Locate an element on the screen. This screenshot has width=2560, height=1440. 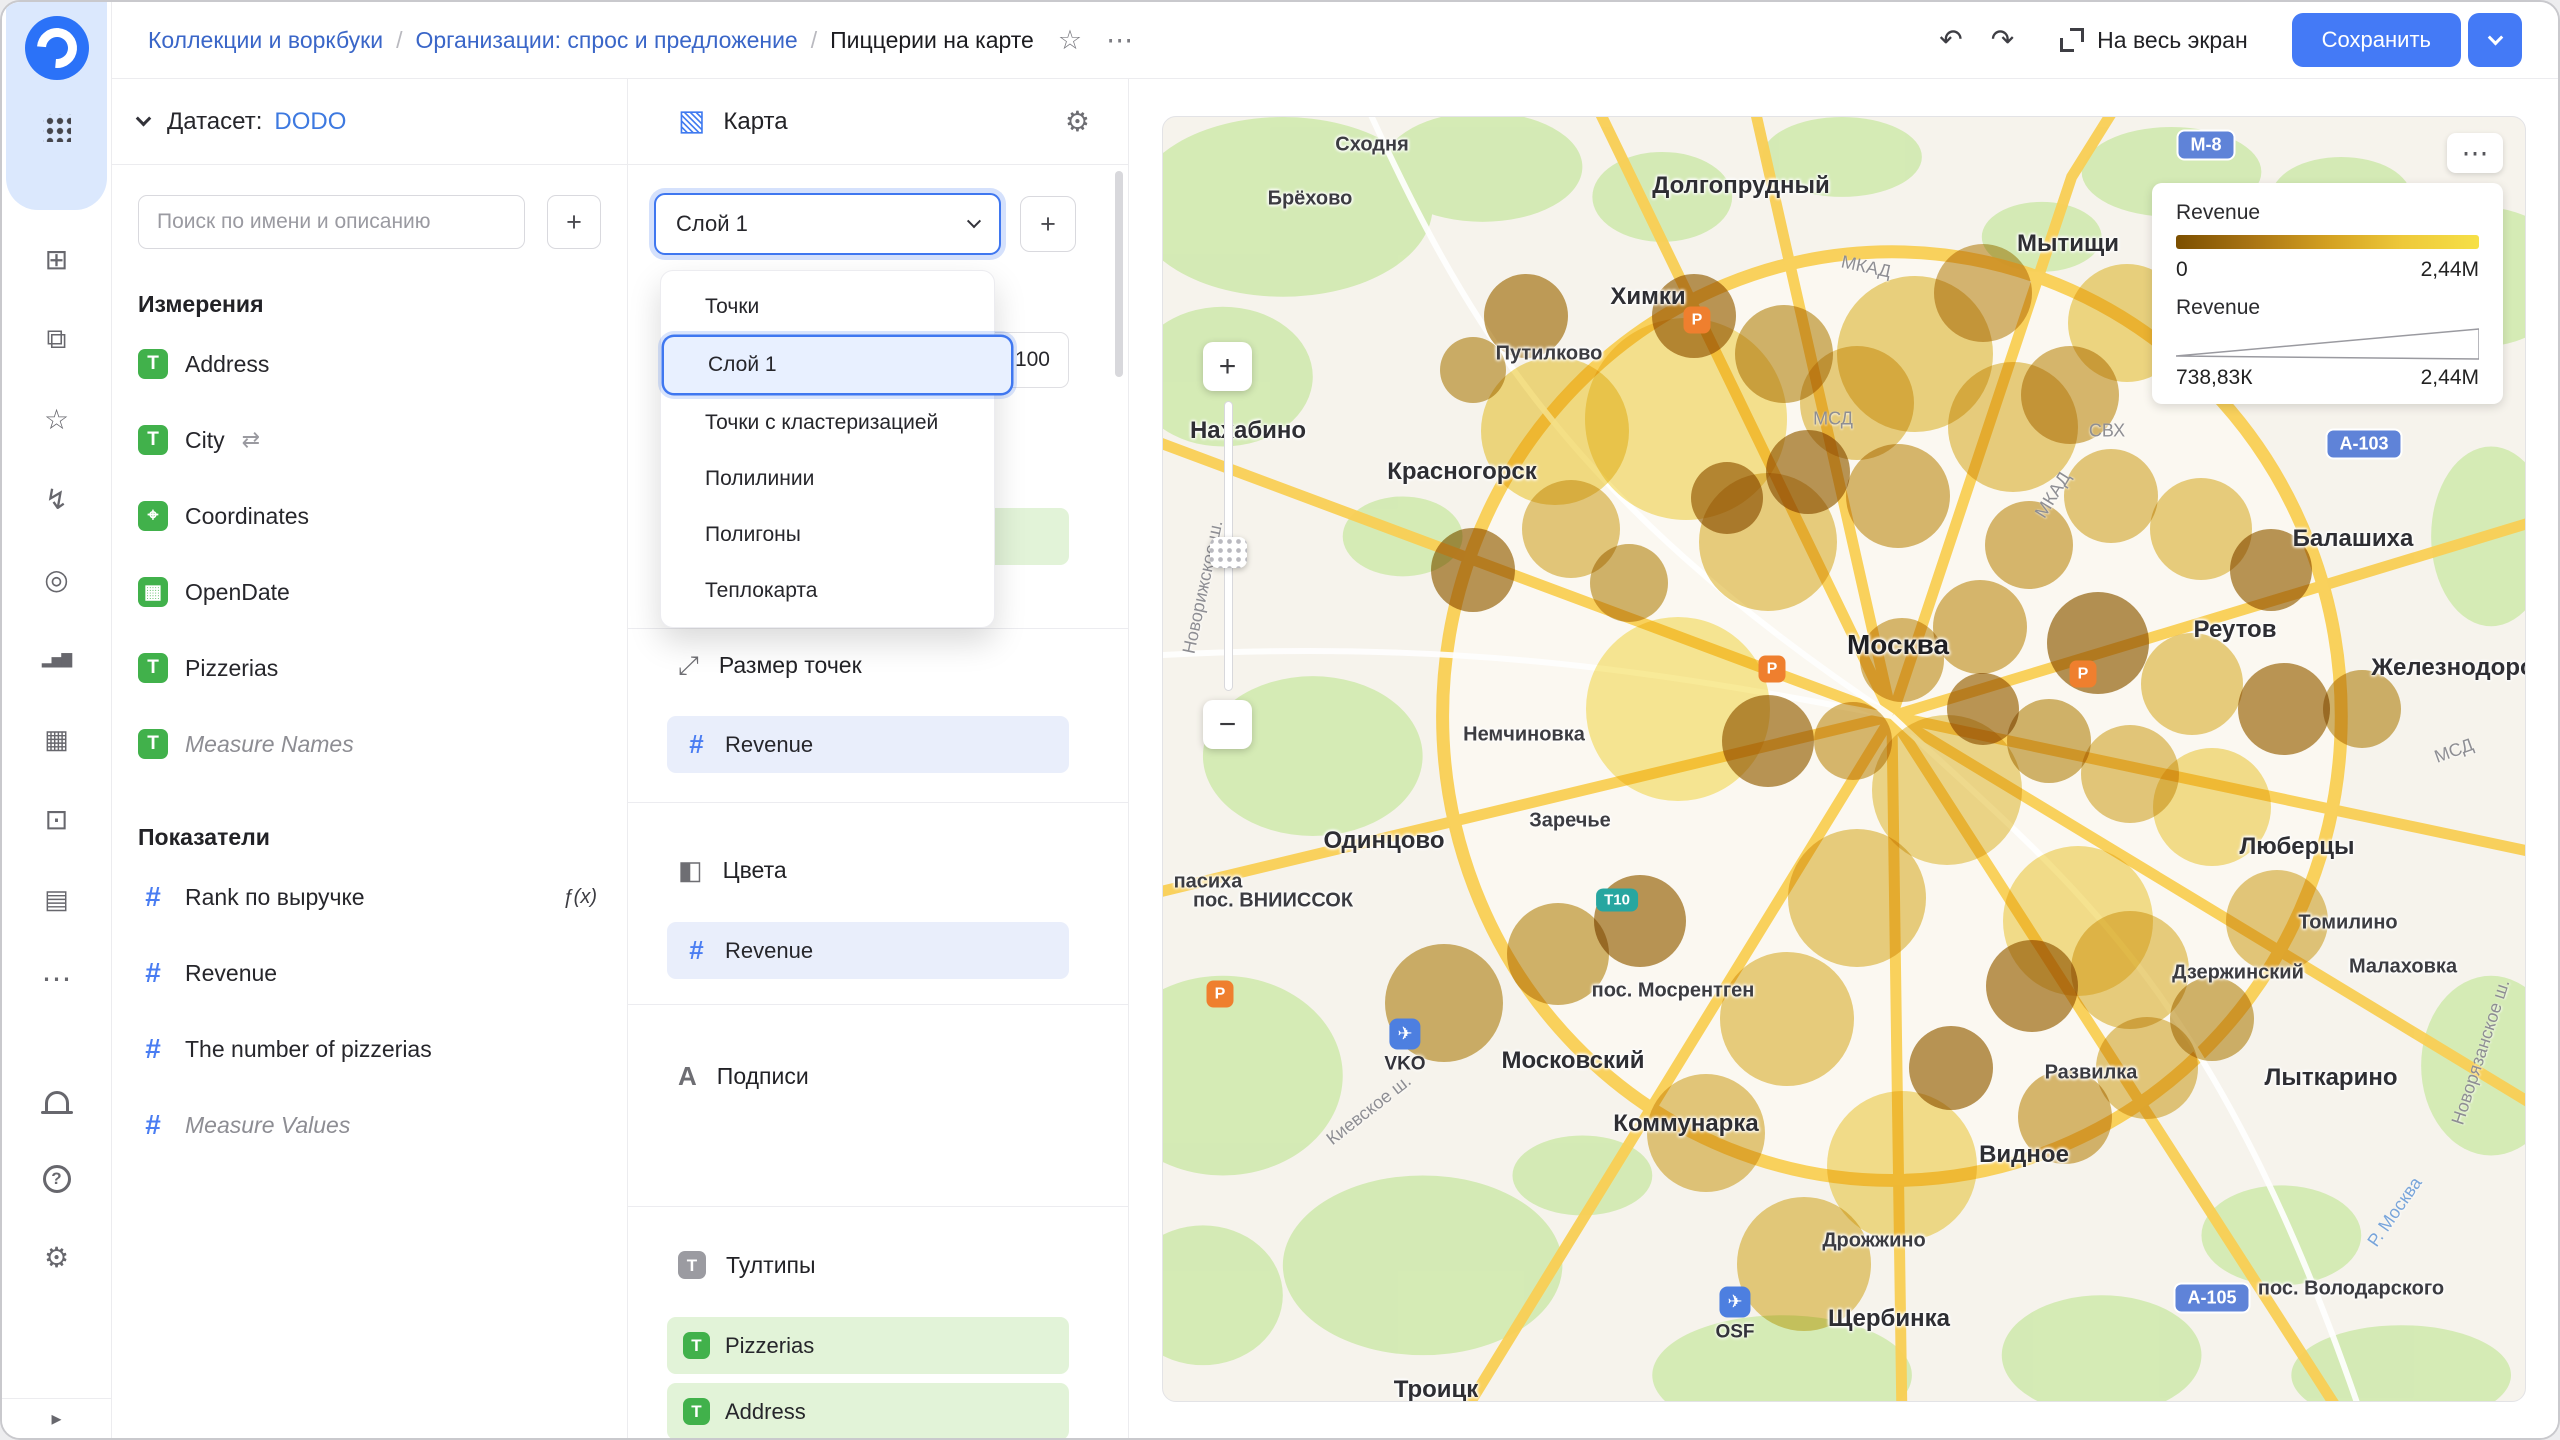
field-row-dimension: T City ⇄ is located at coordinates (369, 440).